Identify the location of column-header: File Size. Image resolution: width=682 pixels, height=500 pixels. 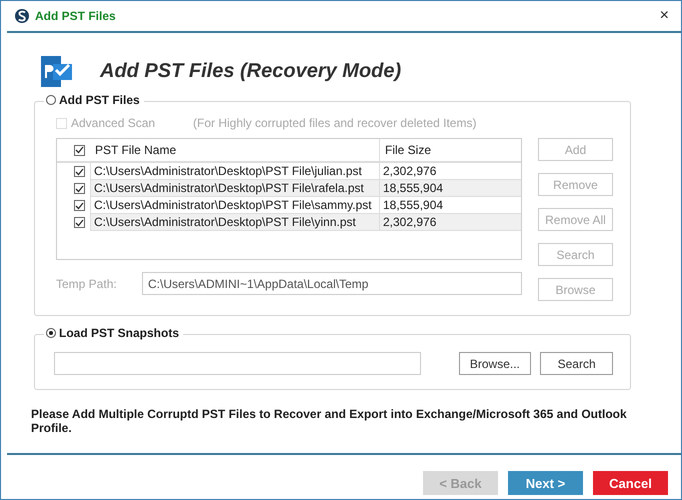
(450, 150).